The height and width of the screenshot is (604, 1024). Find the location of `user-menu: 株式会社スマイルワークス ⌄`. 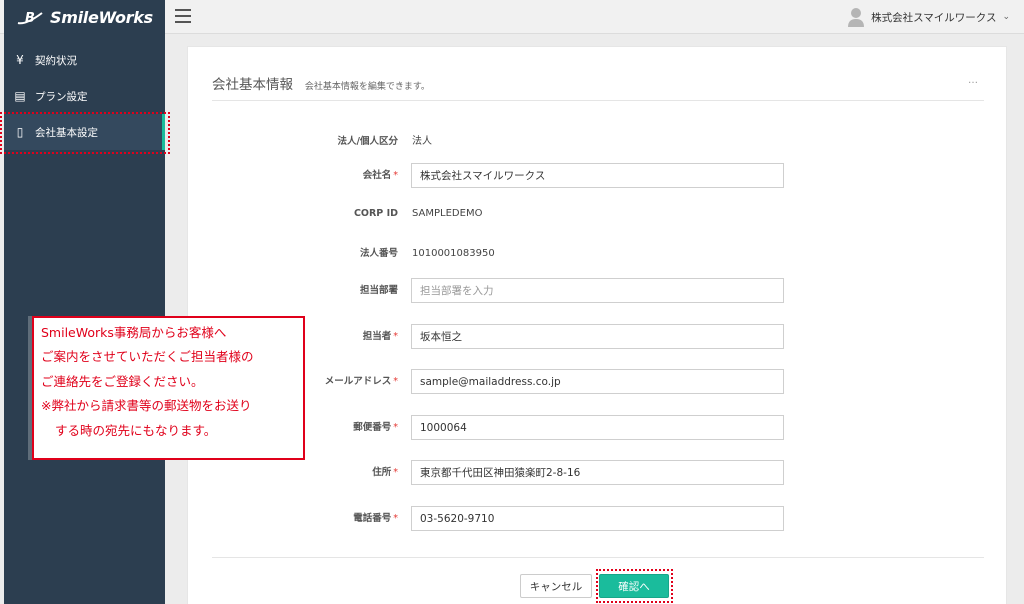

user-menu: 株式会社スマイルワークス ⌄ is located at coordinates (928, 17).